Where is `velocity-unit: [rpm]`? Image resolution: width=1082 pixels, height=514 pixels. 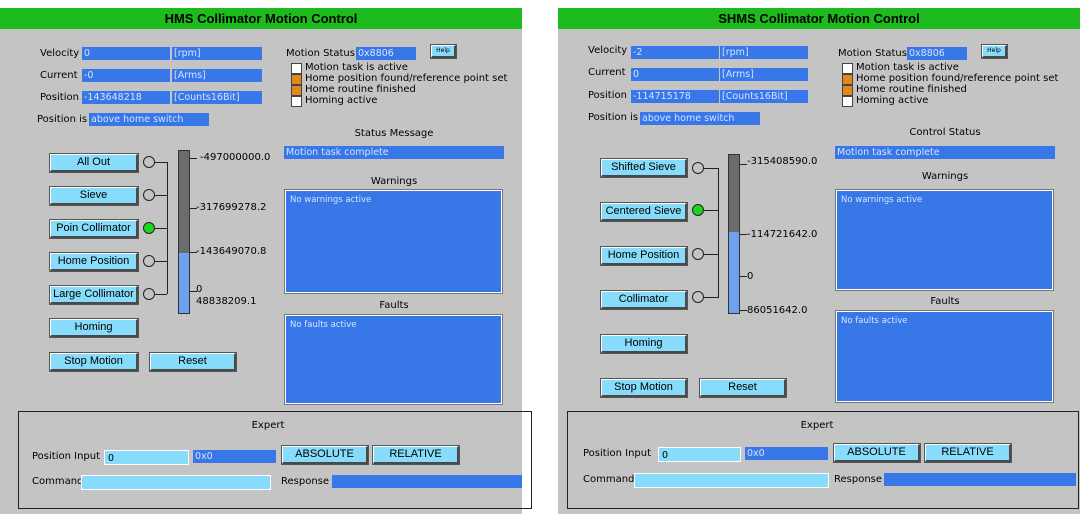 velocity-unit: [rpm] is located at coordinates (764, 52).